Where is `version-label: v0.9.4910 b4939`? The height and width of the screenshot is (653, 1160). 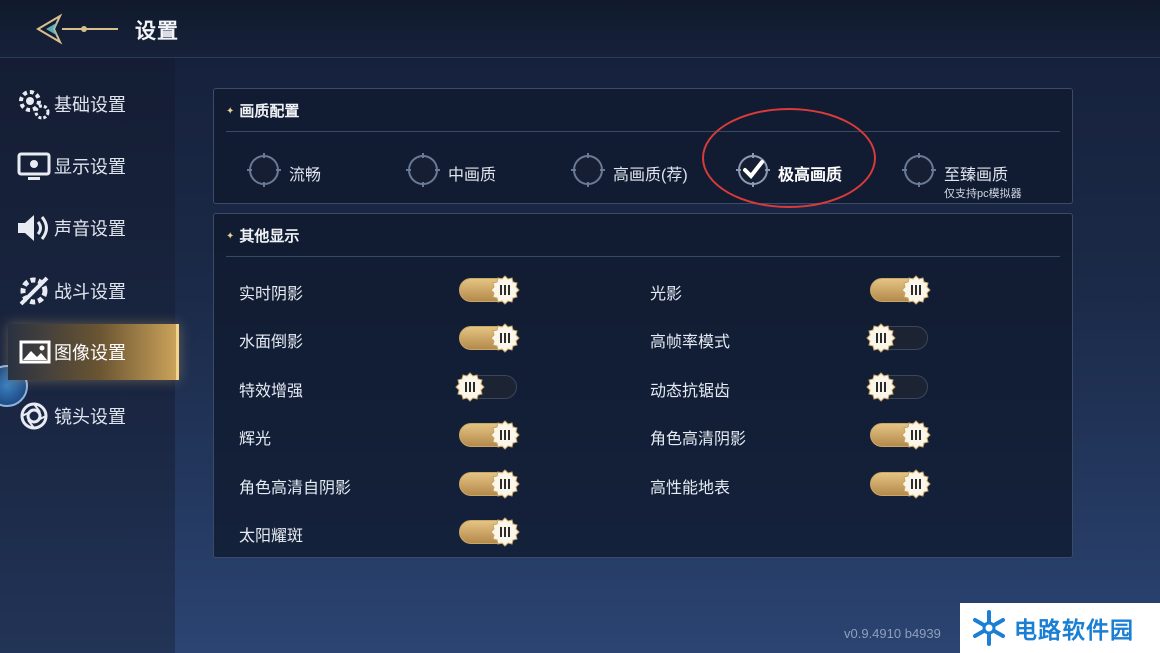 version-label: v0.9.4910 b4939 is located at coordinates (892, 633).